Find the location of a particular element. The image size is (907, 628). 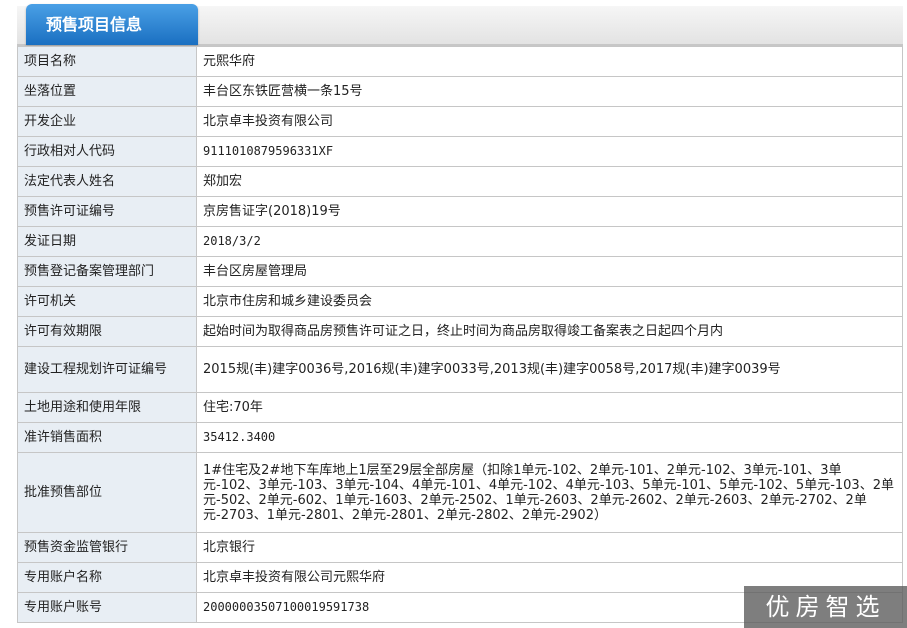

row-value: 北京市住房和城乡建设委员会 is located at coordinates (549, 301).